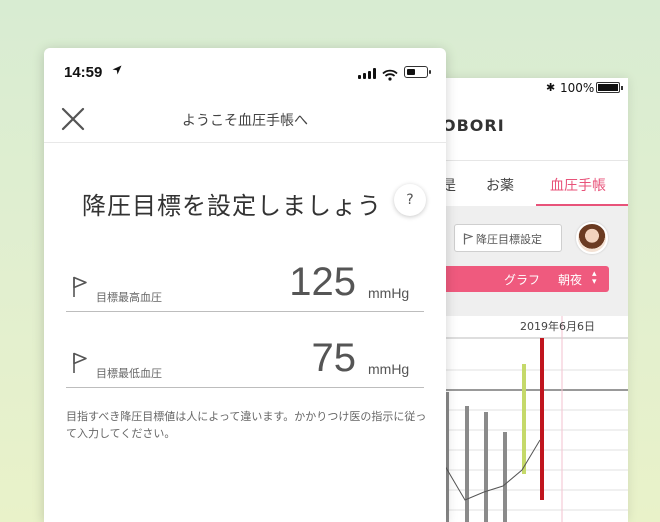 This screenshot has height=522, width=660. I want to click on target-diastolic-input: 75, so click(334, 358).